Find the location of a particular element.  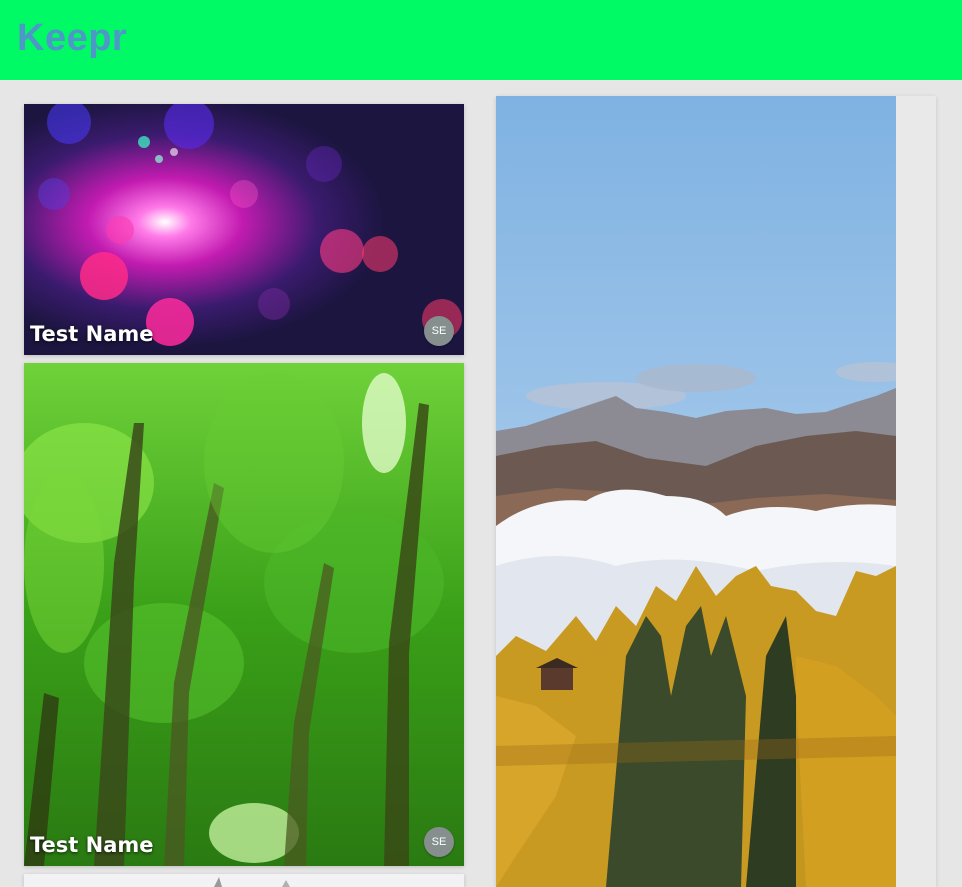

keep-card is located at coordinates (244, 880).